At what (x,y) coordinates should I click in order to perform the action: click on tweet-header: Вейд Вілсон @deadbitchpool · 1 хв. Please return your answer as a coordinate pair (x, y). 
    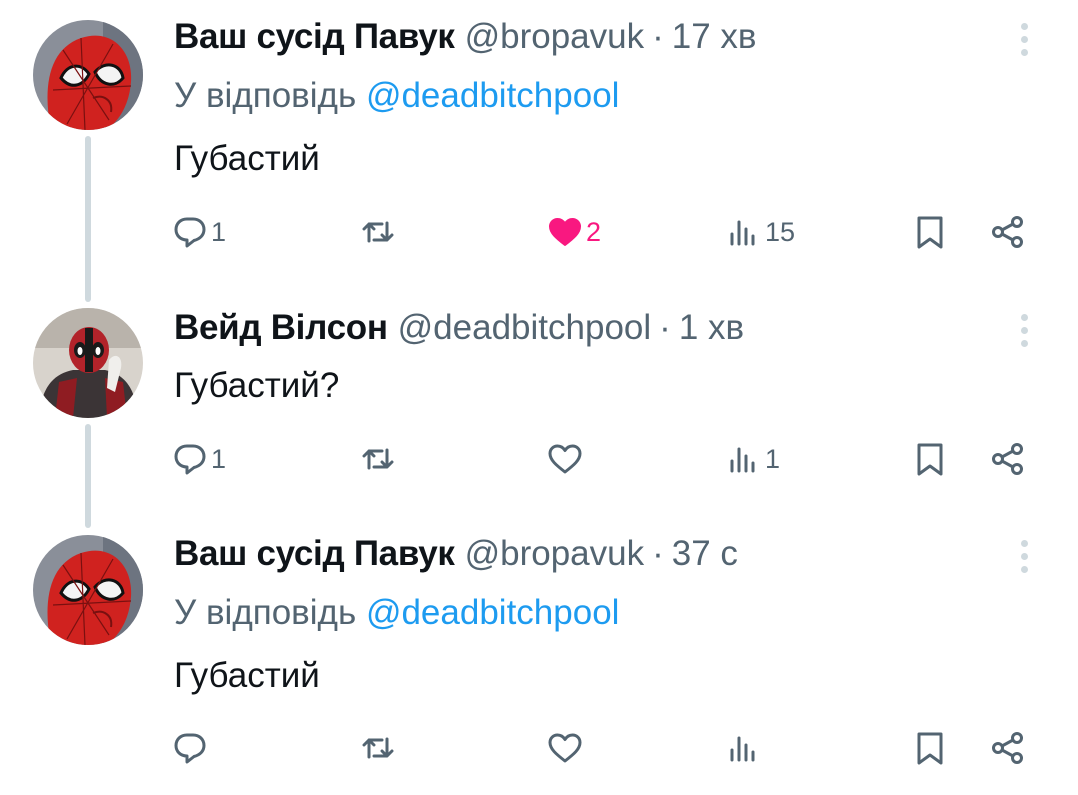
    Looking at the image, I should click on (459, 328).